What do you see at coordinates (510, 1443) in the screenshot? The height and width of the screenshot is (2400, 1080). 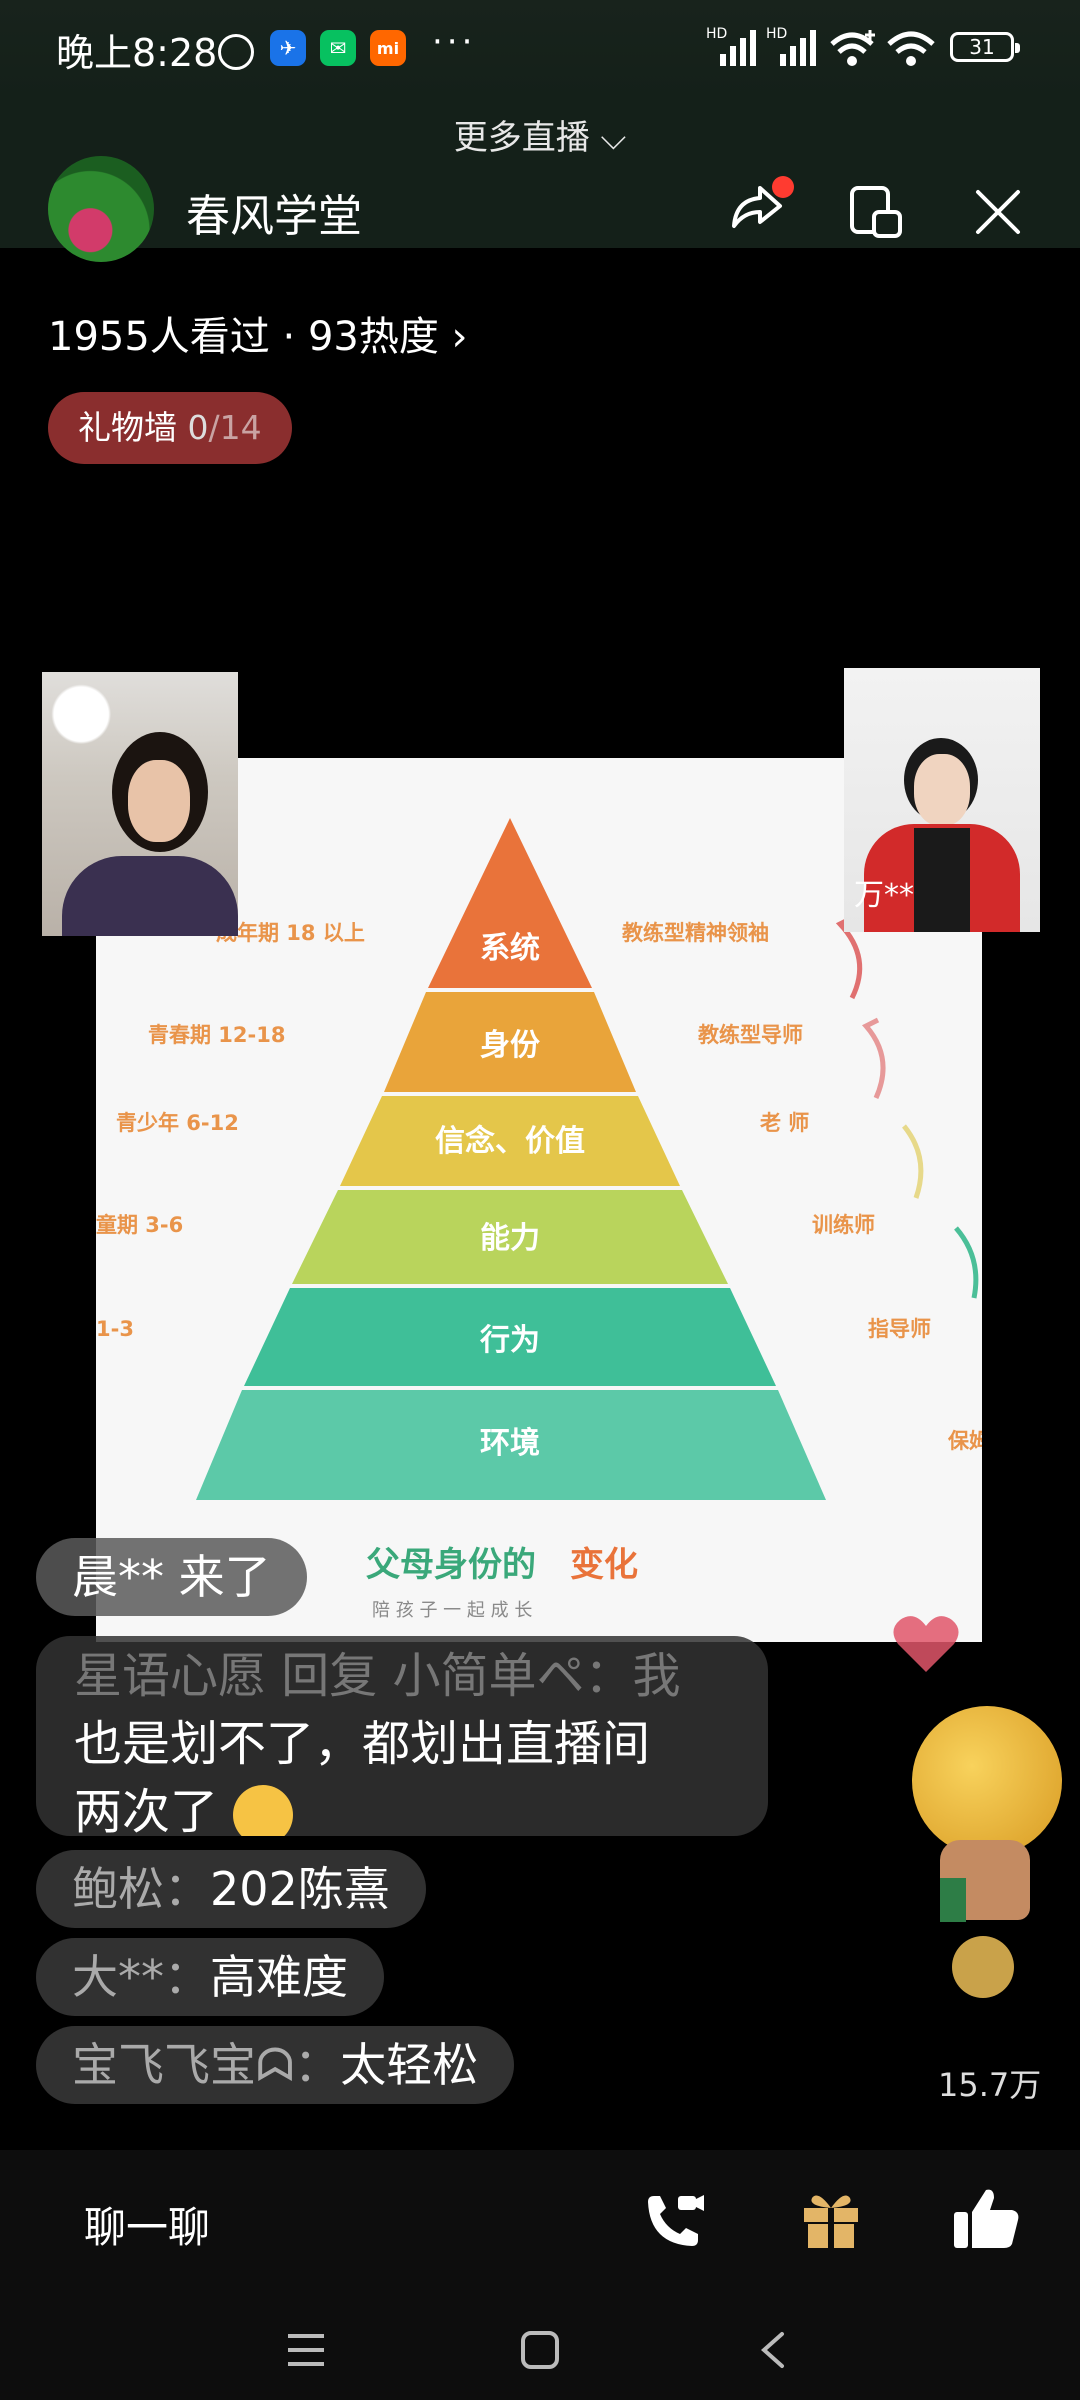 I see `layer-label: 环境` at bounding box center [510, 1443].